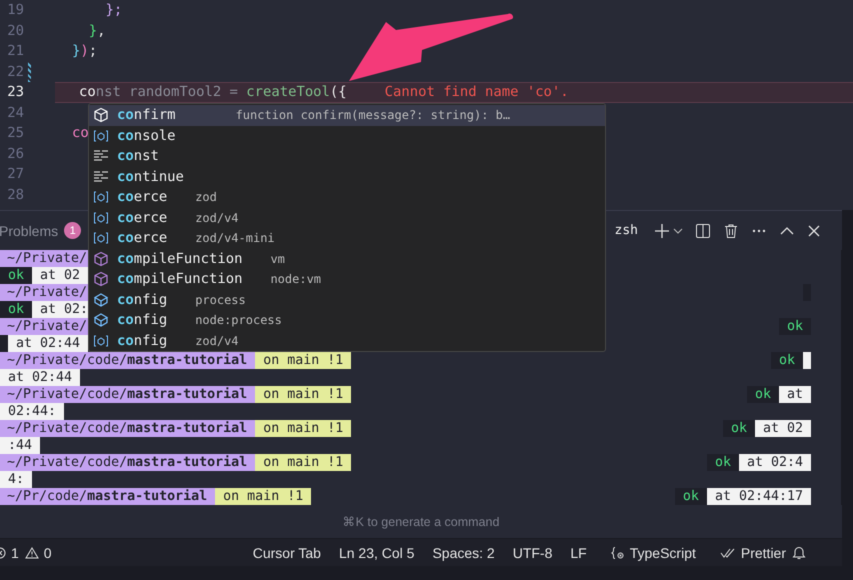  What do you see at coordinates (16, 479) in the screenshot?
I see `time-stamp: 4:` at bounding box center [16, 479].